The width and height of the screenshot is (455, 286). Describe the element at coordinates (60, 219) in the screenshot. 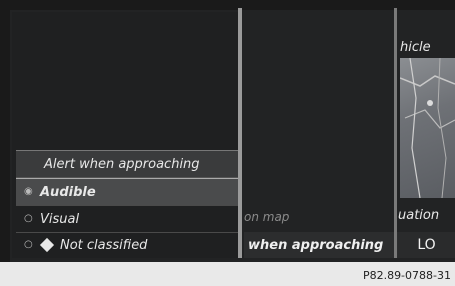

I see `menu-item-label: Visual` at that location.